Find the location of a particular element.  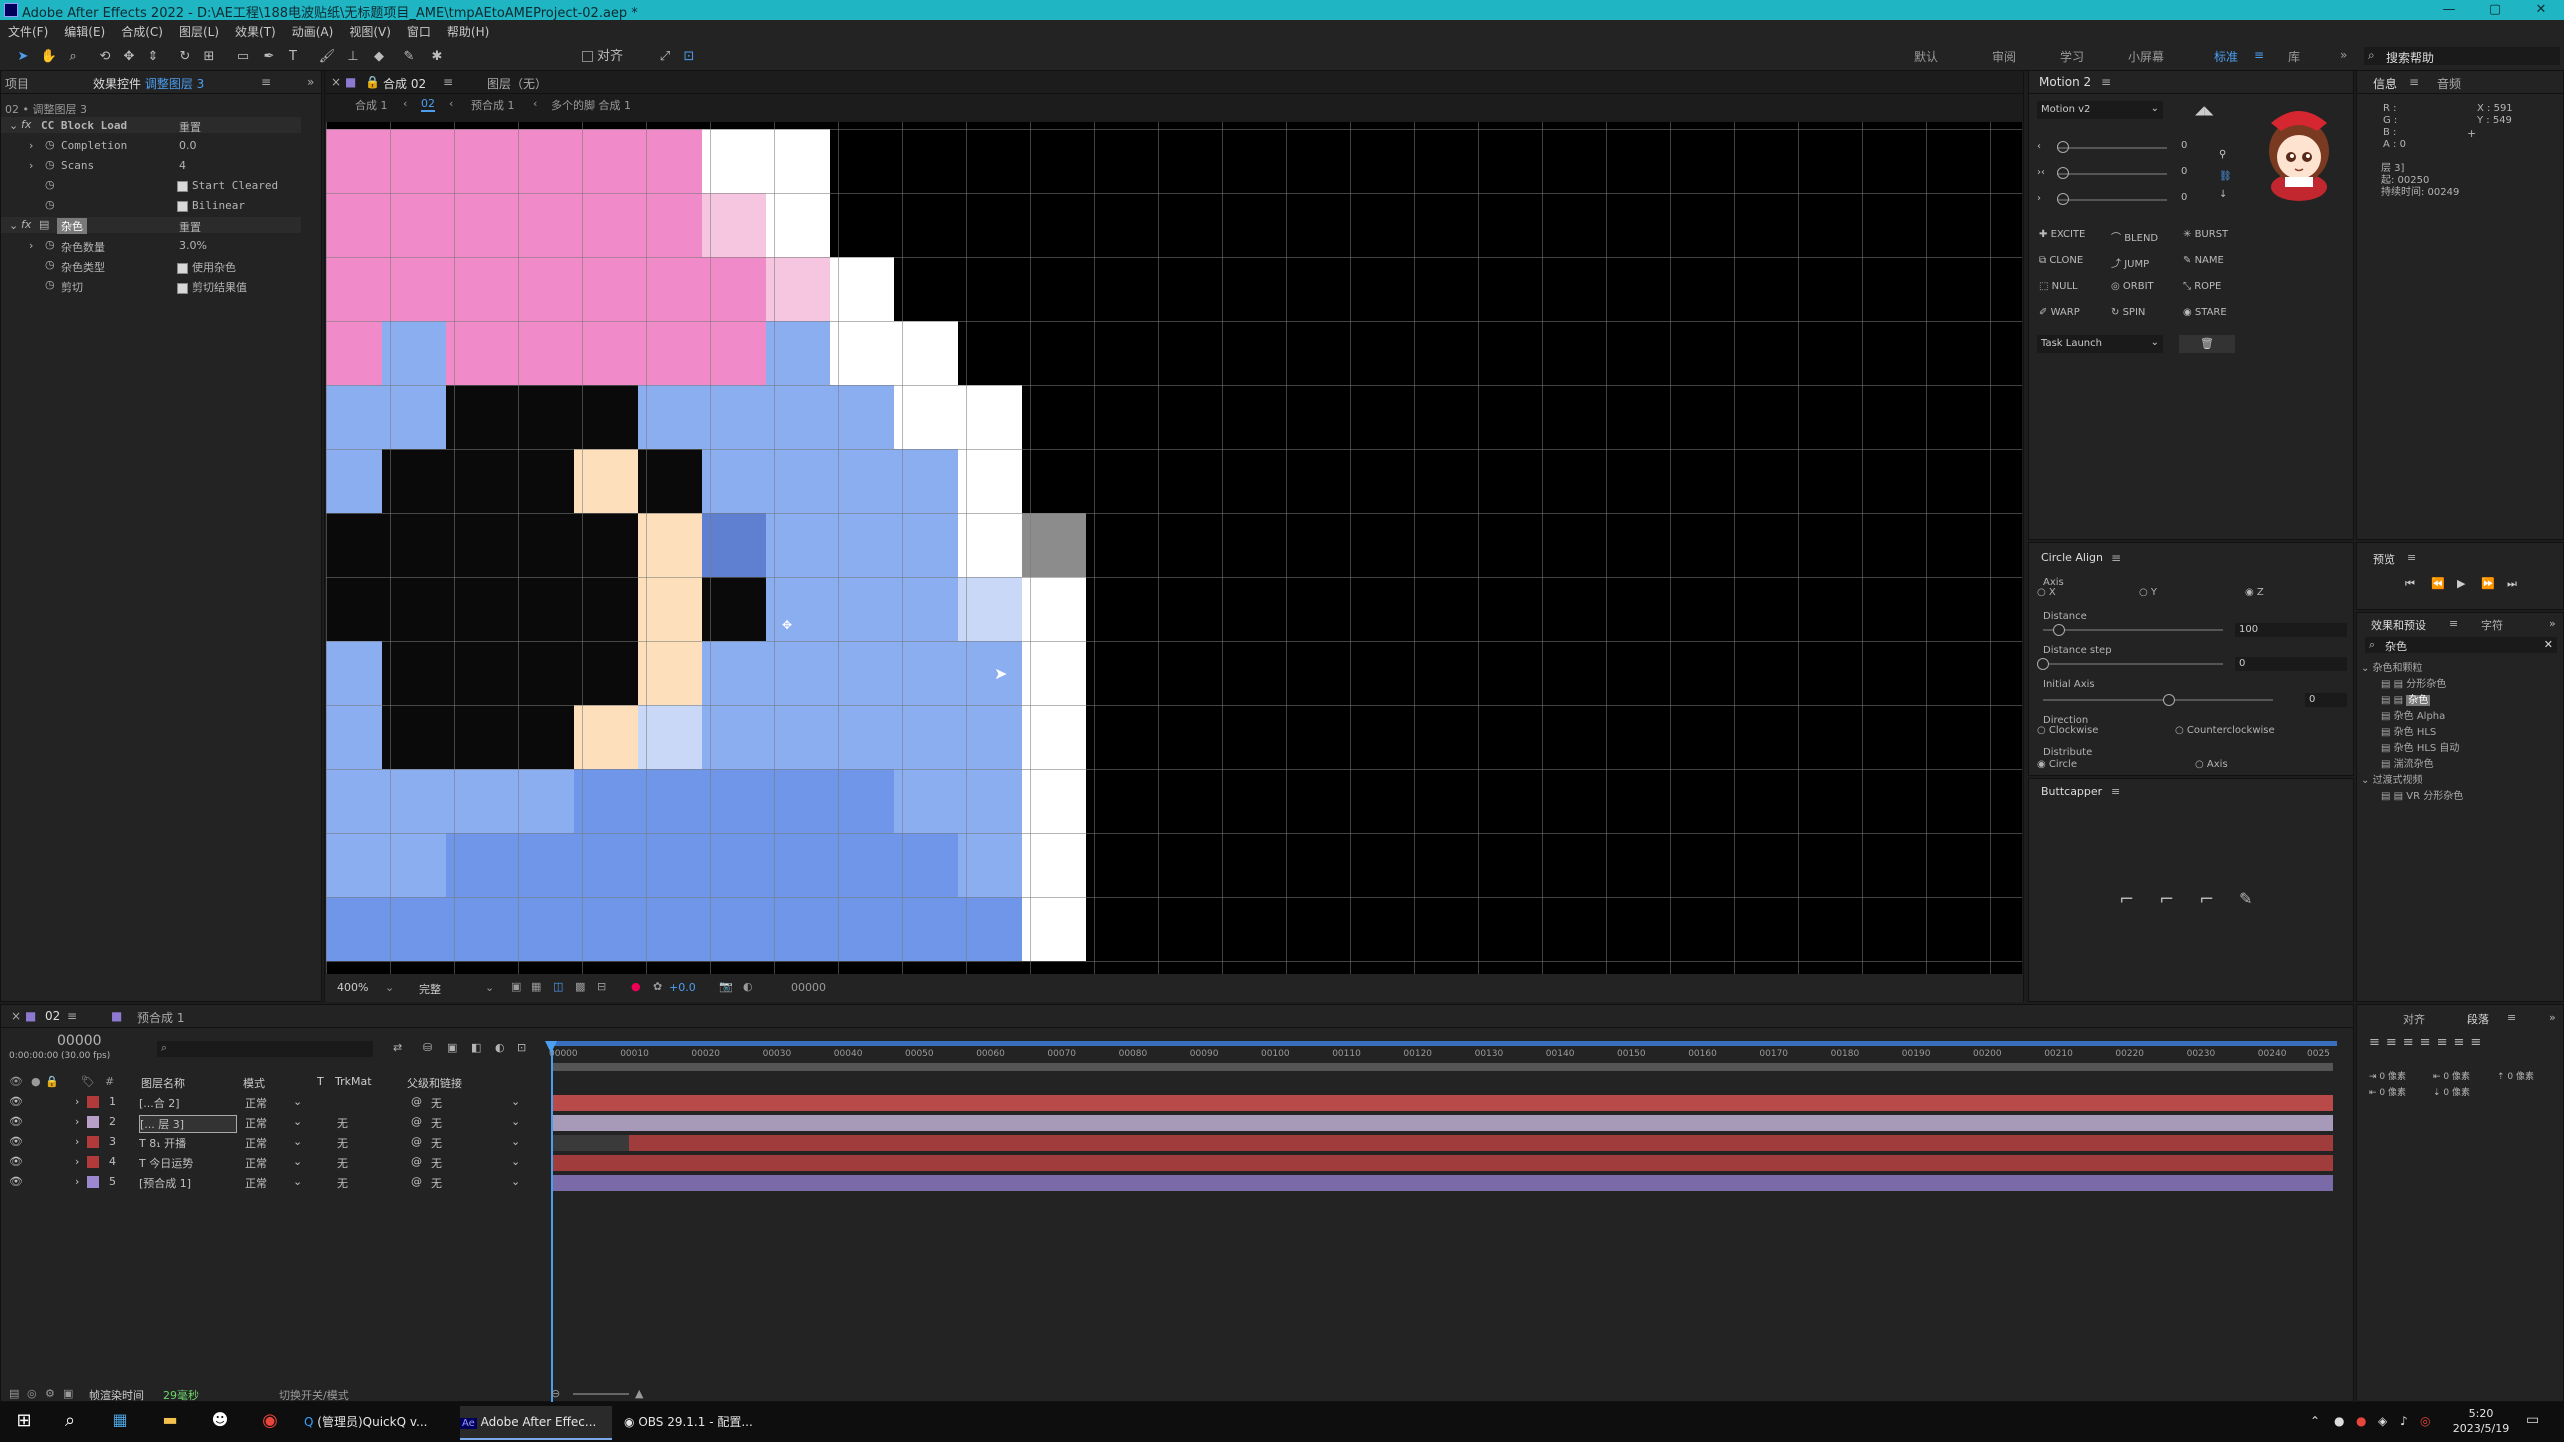

first-frame-icon: ⏮ is located at coordinates (2410, 584).